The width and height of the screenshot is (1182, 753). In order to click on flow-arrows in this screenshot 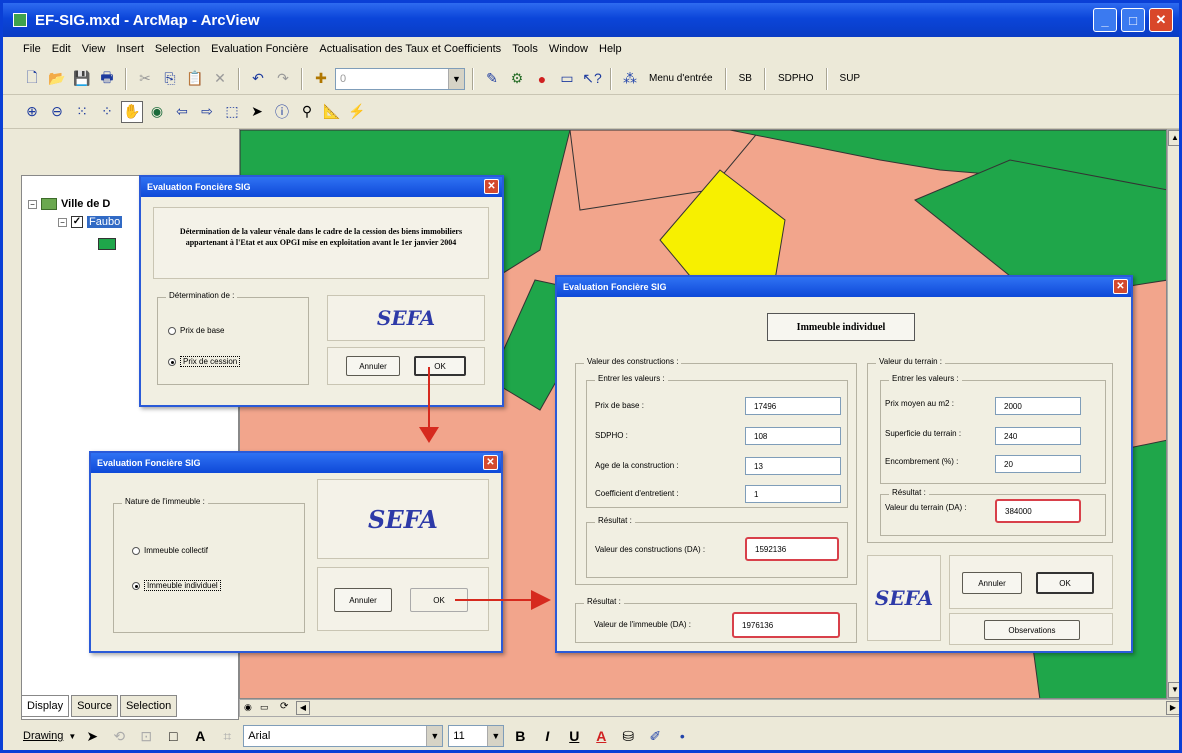, I will do `click(485, 488)`.